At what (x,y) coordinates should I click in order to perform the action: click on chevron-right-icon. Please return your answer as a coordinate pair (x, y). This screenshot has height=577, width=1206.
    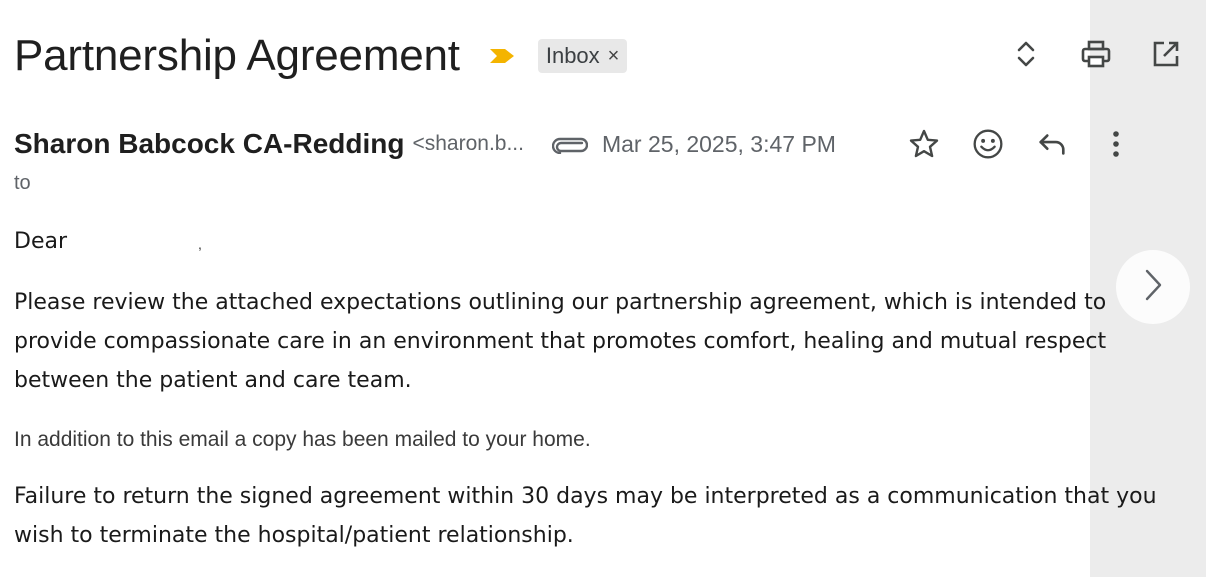
    Looking at the image, I should click on (1153, 287).